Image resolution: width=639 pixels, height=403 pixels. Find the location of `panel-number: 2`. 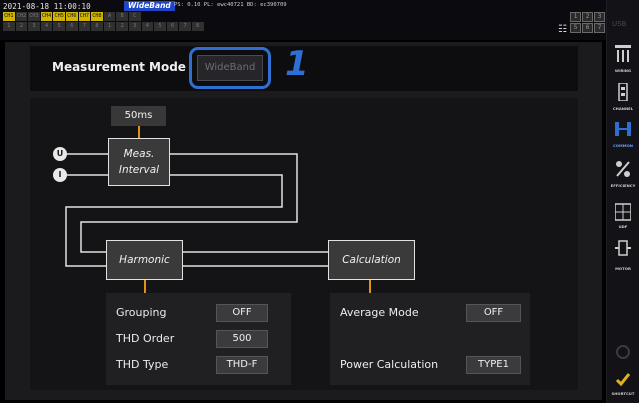

panel-number: 2 is located at coordinates (587, 17).